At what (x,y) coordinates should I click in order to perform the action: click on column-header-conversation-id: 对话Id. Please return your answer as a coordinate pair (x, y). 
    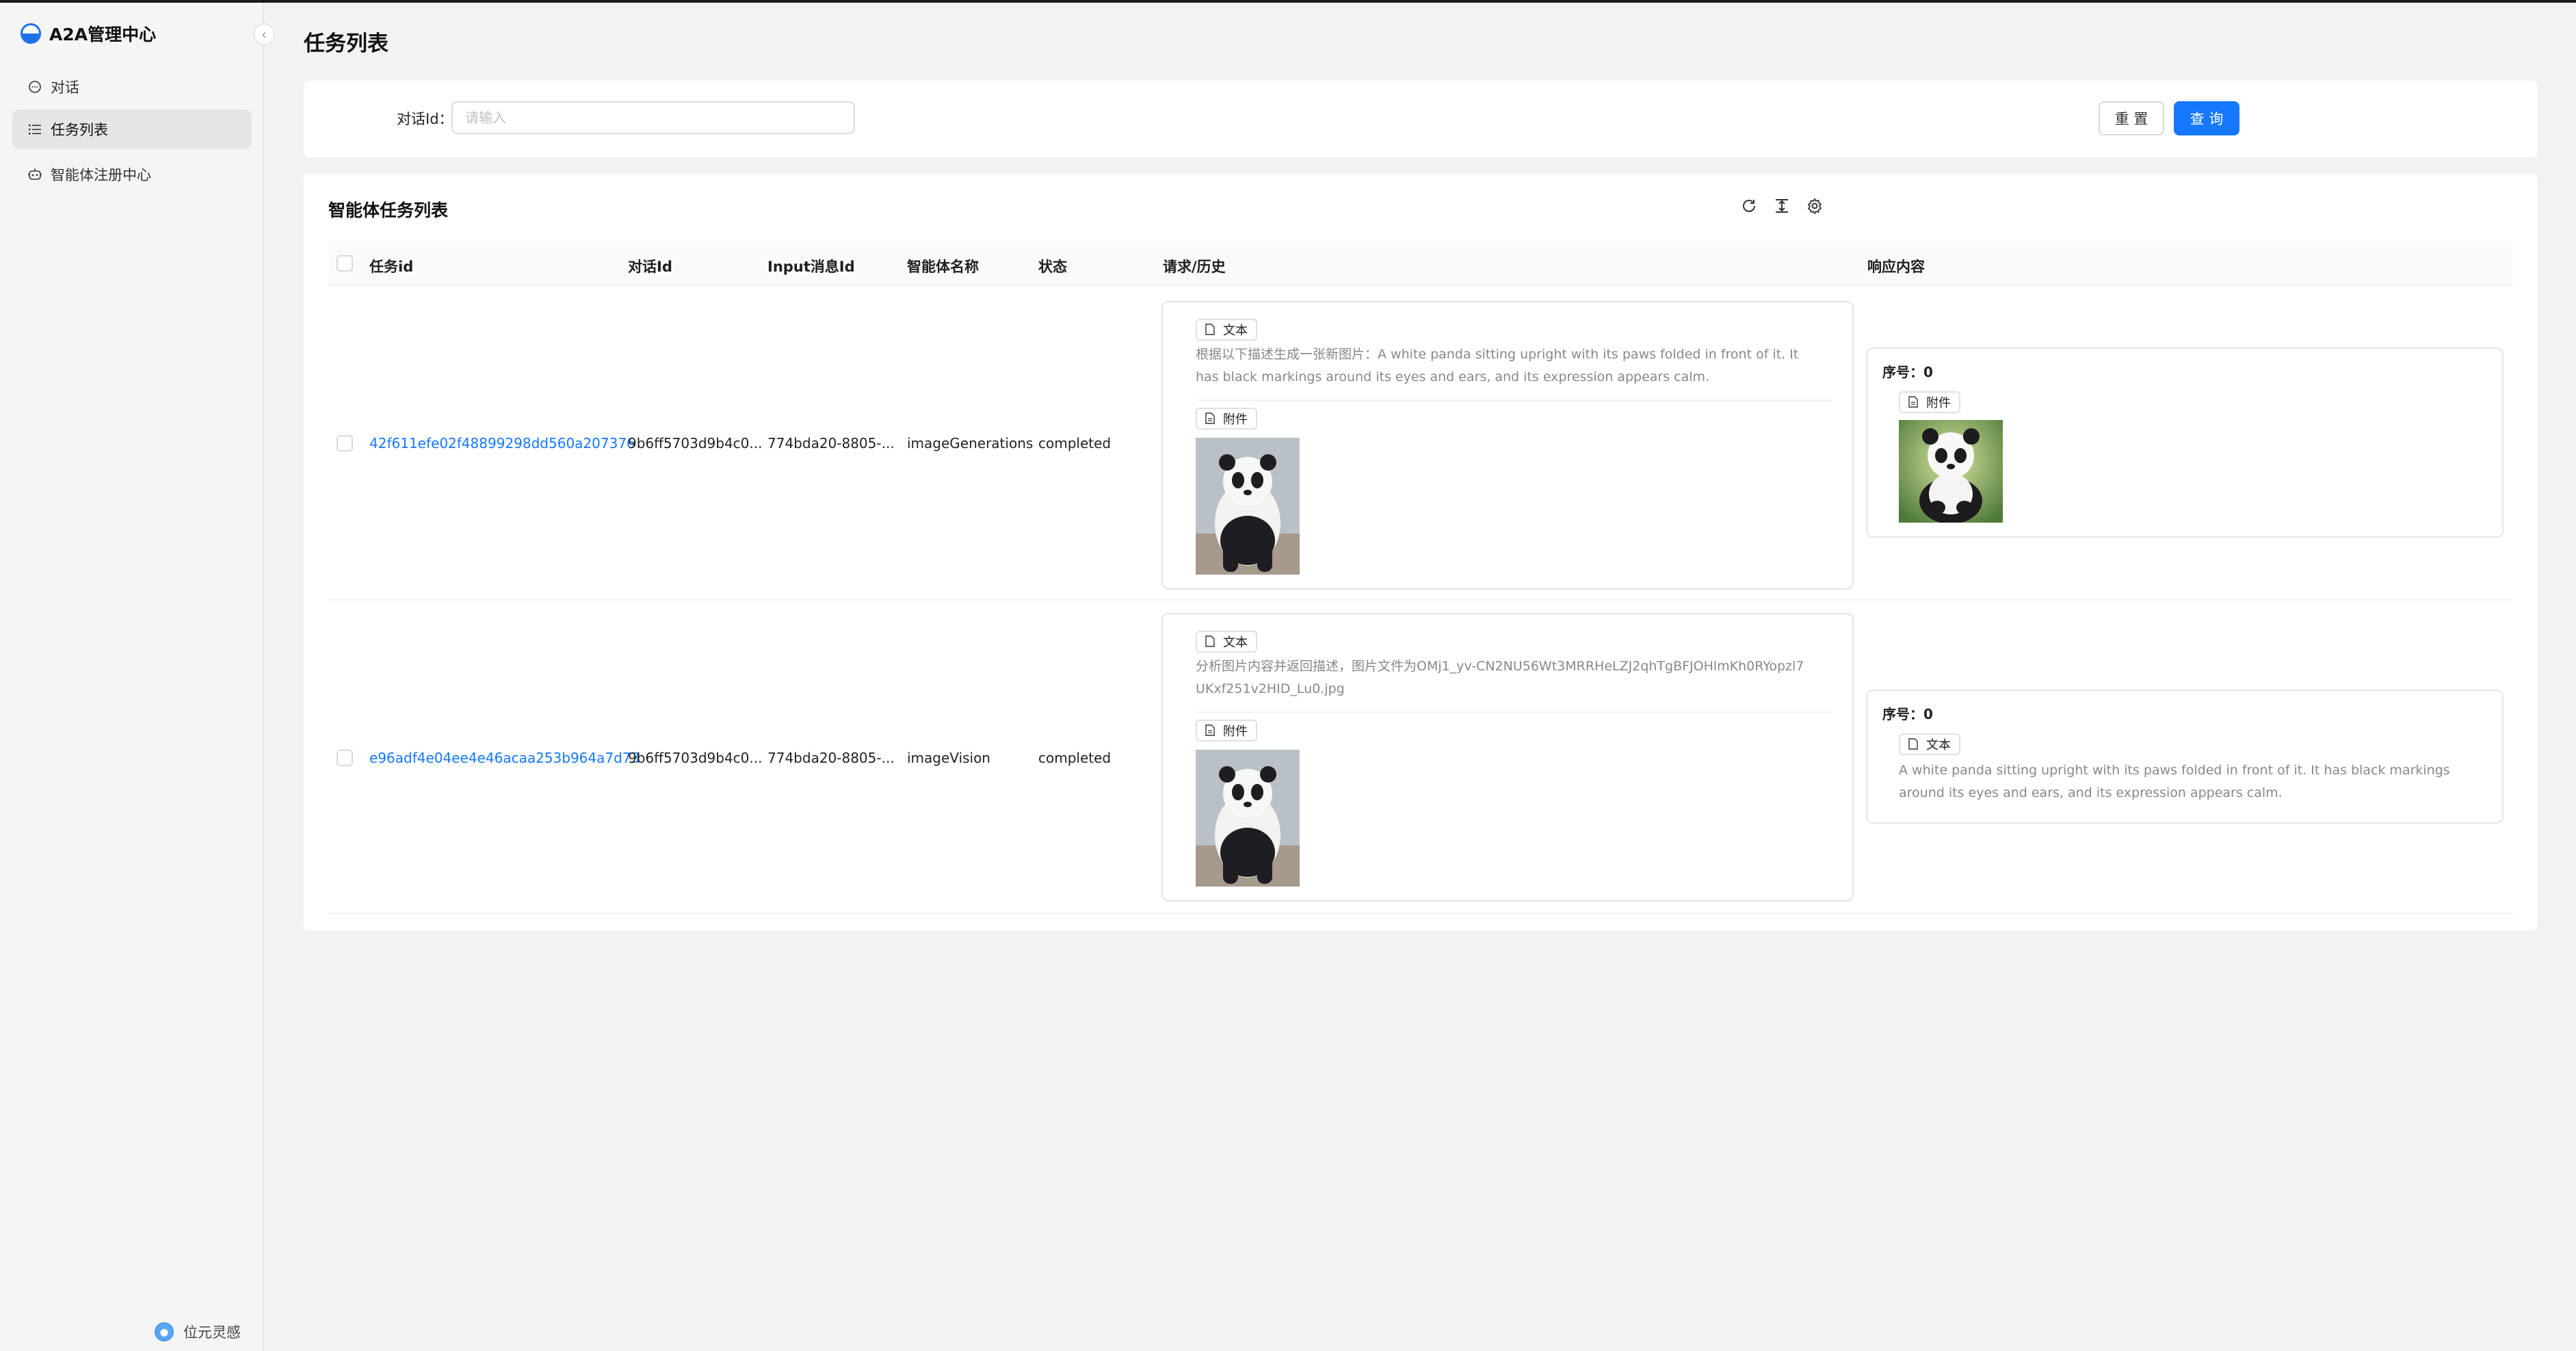
    Looking at the image, I should click on (650, 266).